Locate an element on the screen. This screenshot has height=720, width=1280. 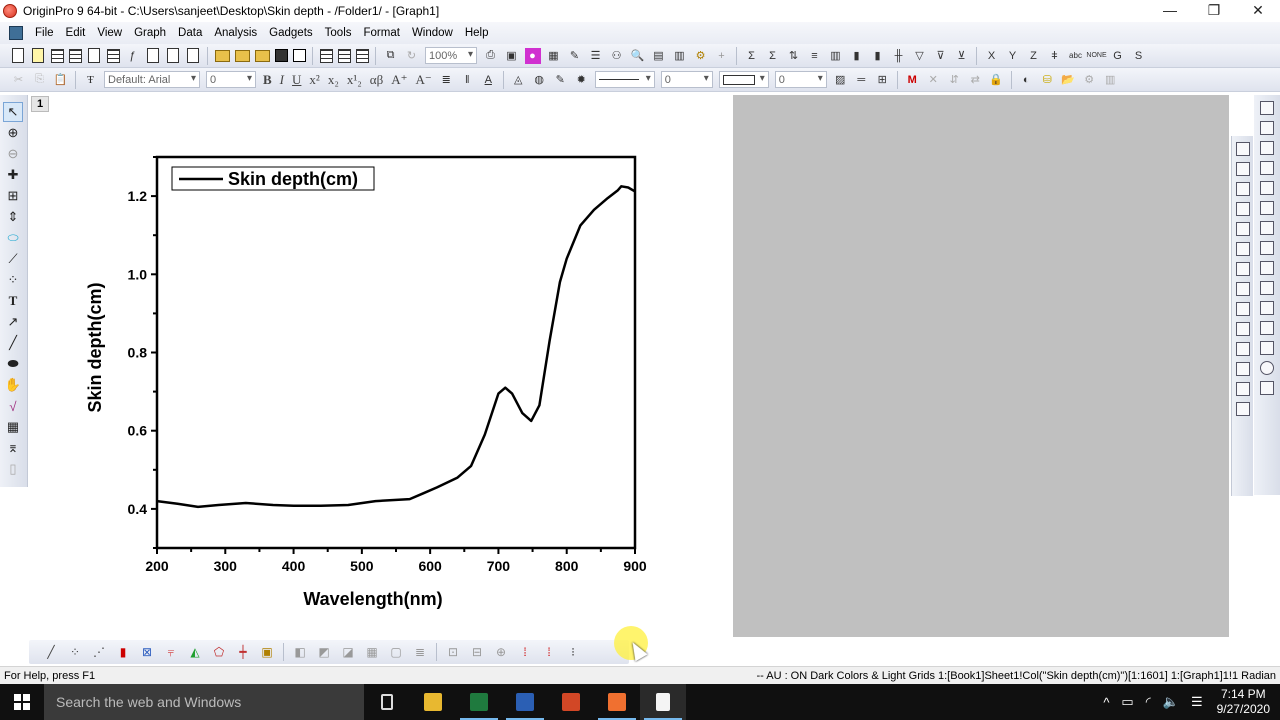
symbol-icon: ✹ is located at coordinates (581, 80).